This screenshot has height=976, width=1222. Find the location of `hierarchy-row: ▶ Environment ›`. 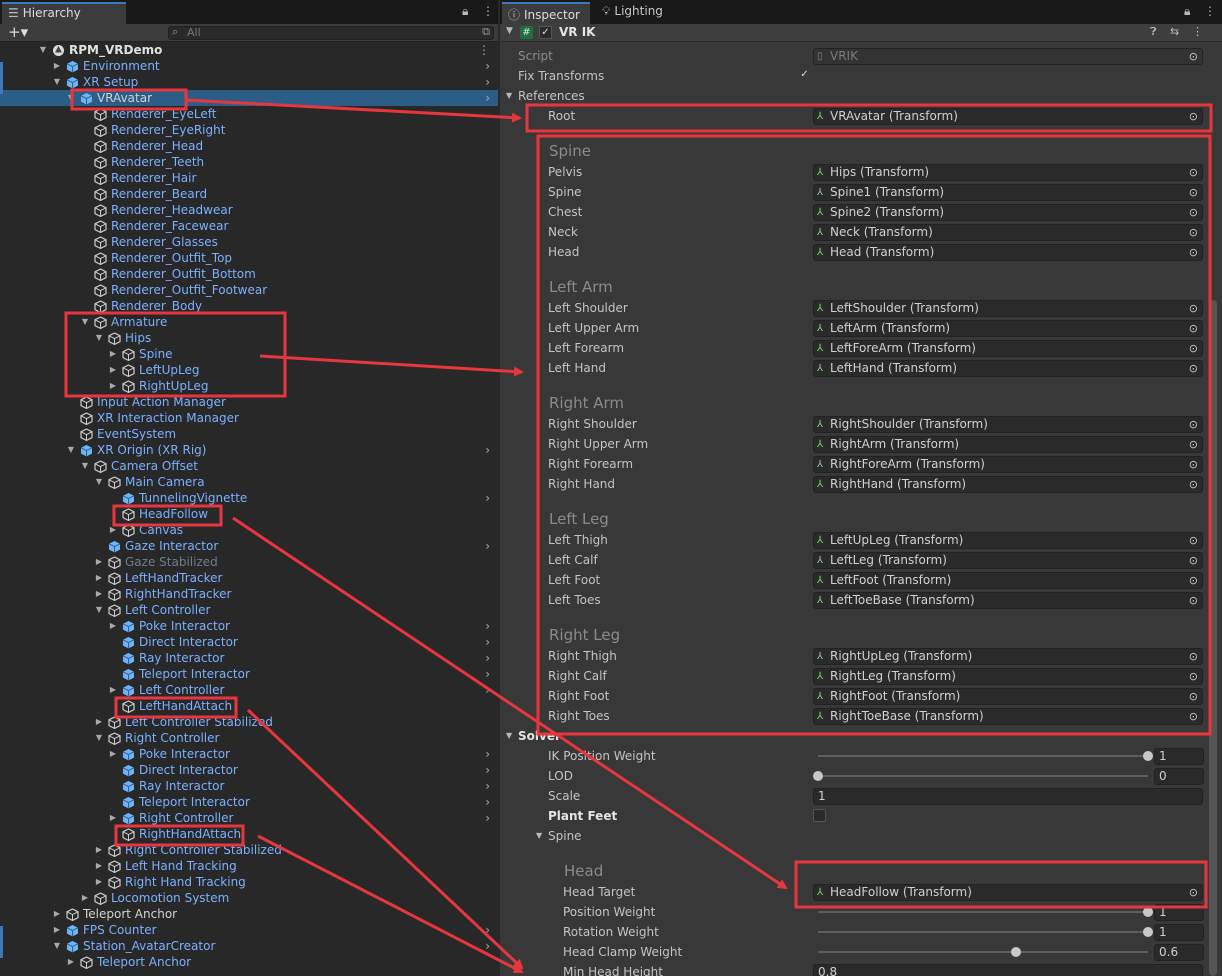

hierarchy-row: ▶ Environment › is located at coordinates (249, 66).